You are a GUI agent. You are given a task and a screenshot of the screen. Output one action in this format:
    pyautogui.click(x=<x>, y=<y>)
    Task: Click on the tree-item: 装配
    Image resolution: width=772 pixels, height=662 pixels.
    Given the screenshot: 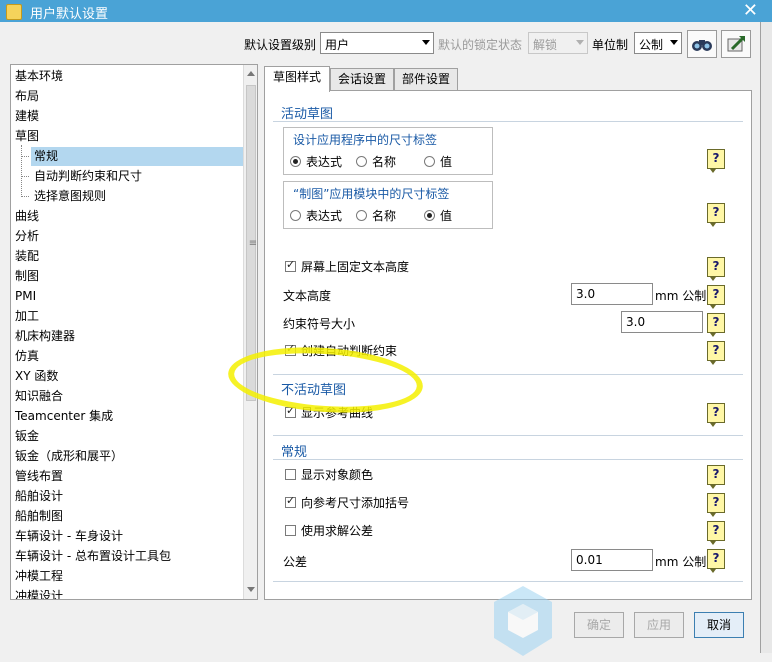 What is the action you would take?
    pyautogui.click(x=27, y=256)
    